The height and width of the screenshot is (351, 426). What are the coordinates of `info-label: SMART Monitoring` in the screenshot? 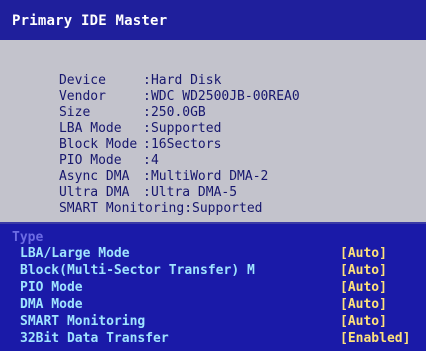 It's located at (121, 208).